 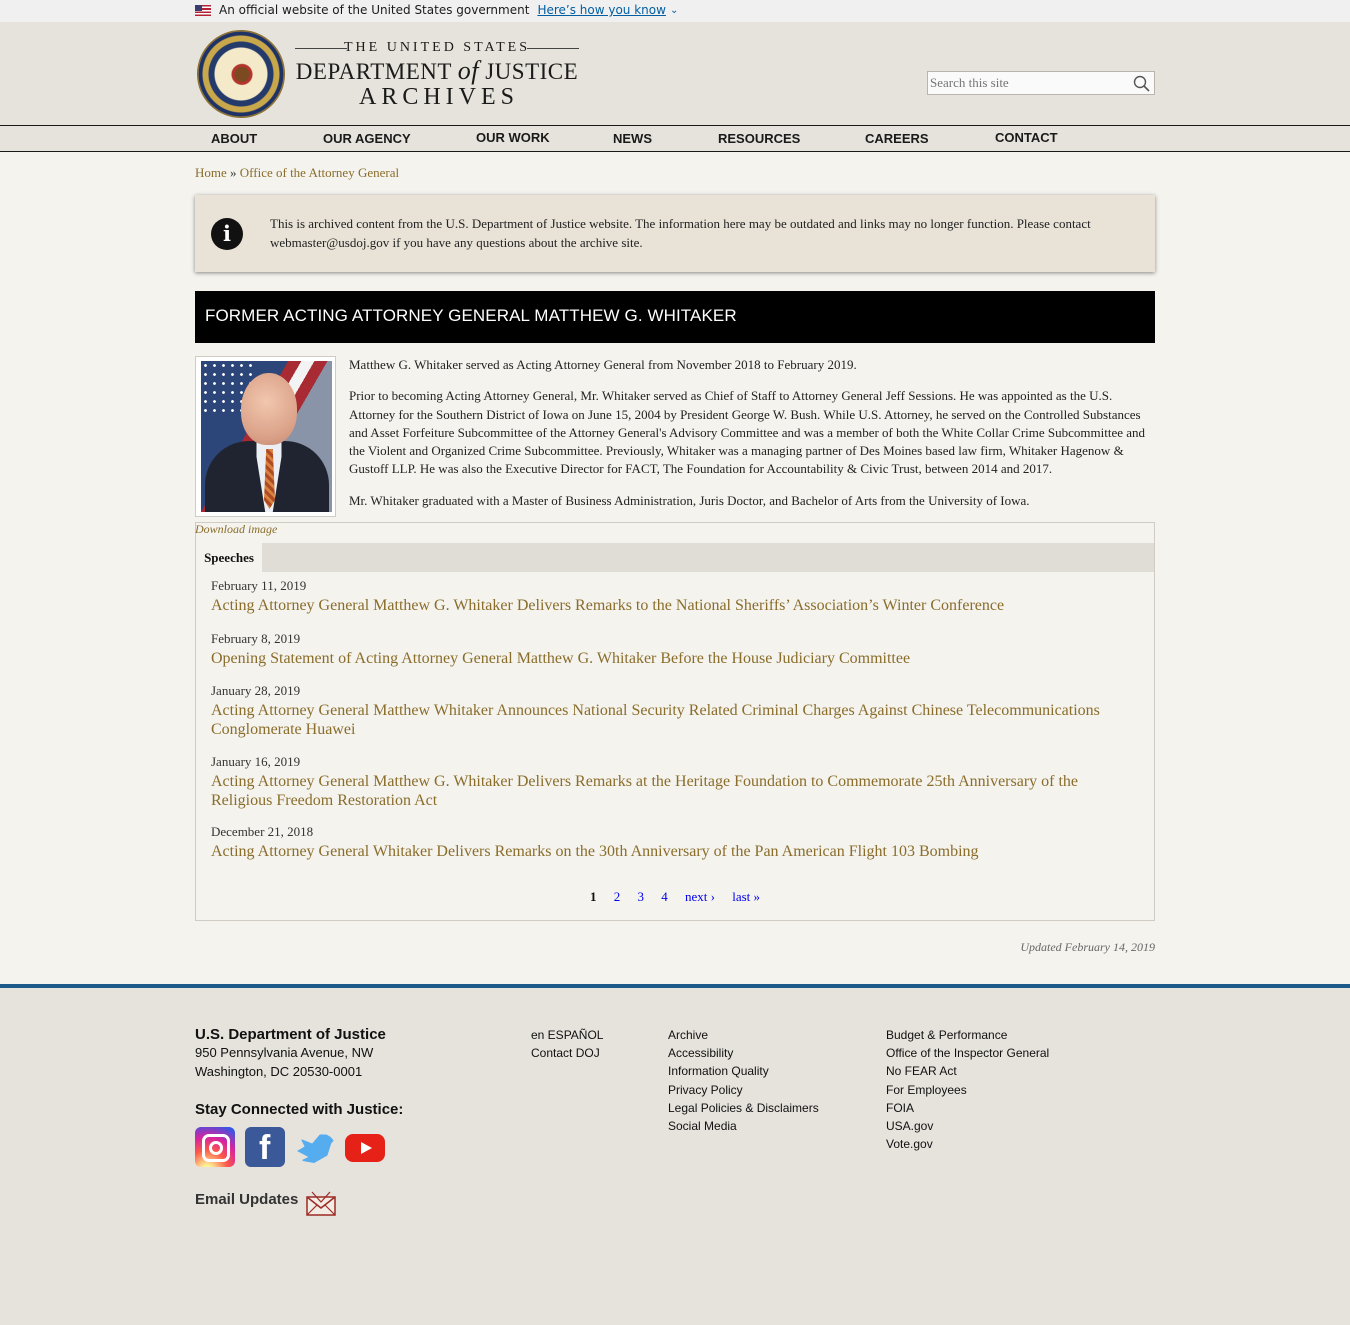 What do you see at coordinates (909, 1144) in the screenshot?
I see `footer-link: Vote.gov` at bounding box center [909, 1144].